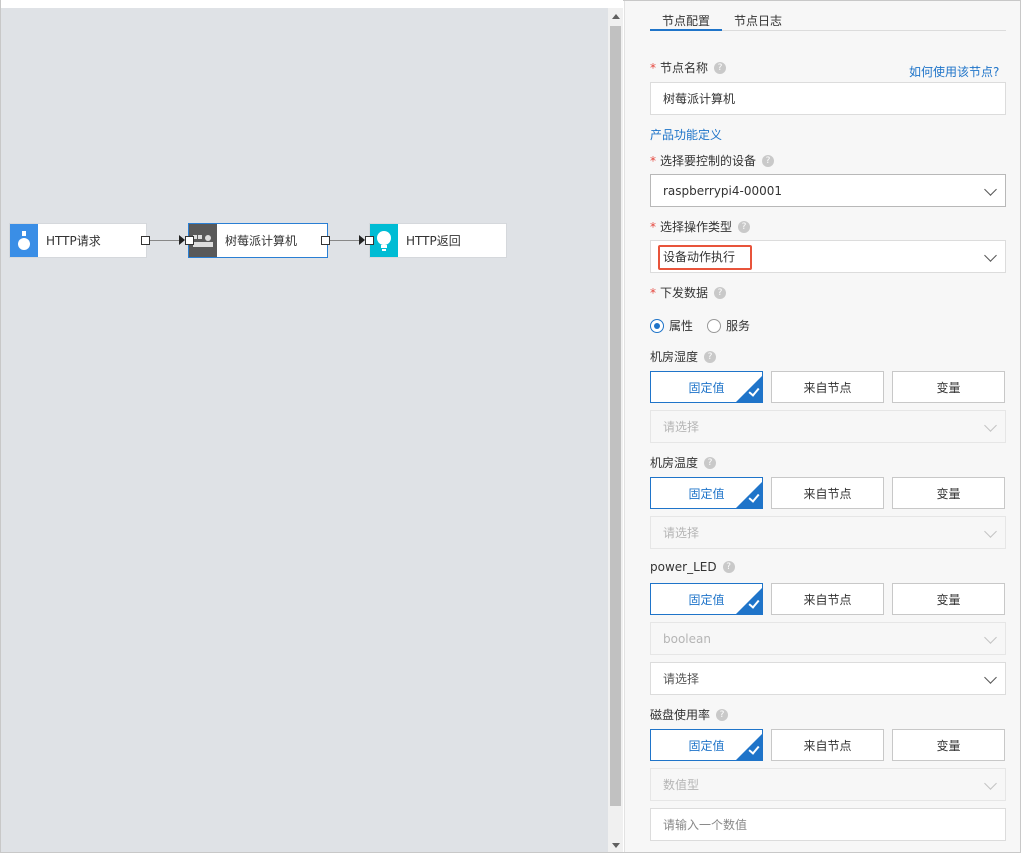 Image resolution: width=1021 pixels, height=853 pixels. I want to click on node-http-request: HTTP请求, so click(78, 240).